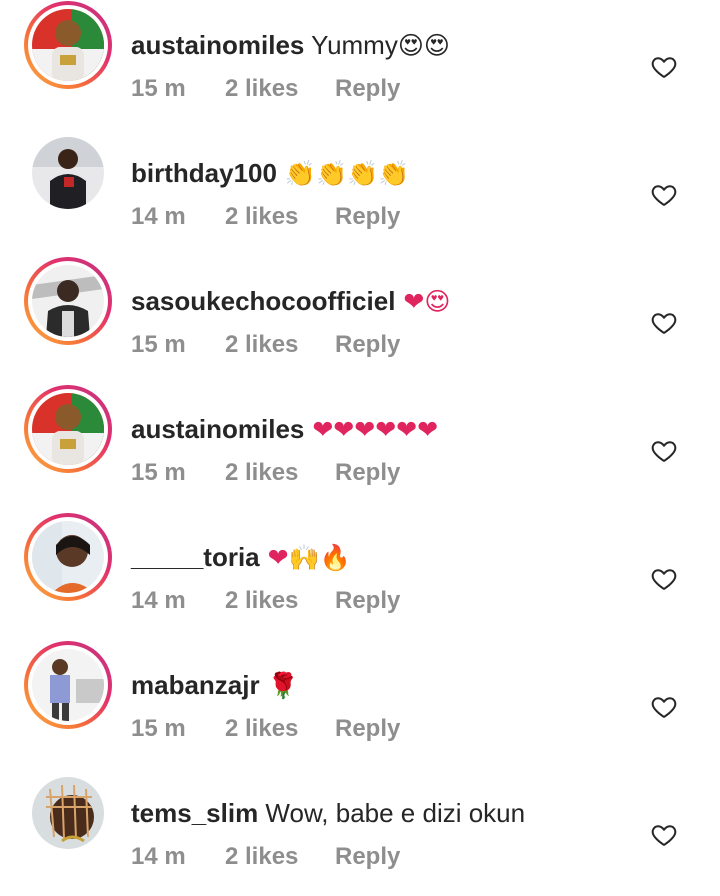 This screenshot has width=720, height=896. Describe the element at coordinates (360, 576) in the screenshot. I see `comment-item: _____toria ❤🙌🔥 14 m 2 likes Reply` at that location.